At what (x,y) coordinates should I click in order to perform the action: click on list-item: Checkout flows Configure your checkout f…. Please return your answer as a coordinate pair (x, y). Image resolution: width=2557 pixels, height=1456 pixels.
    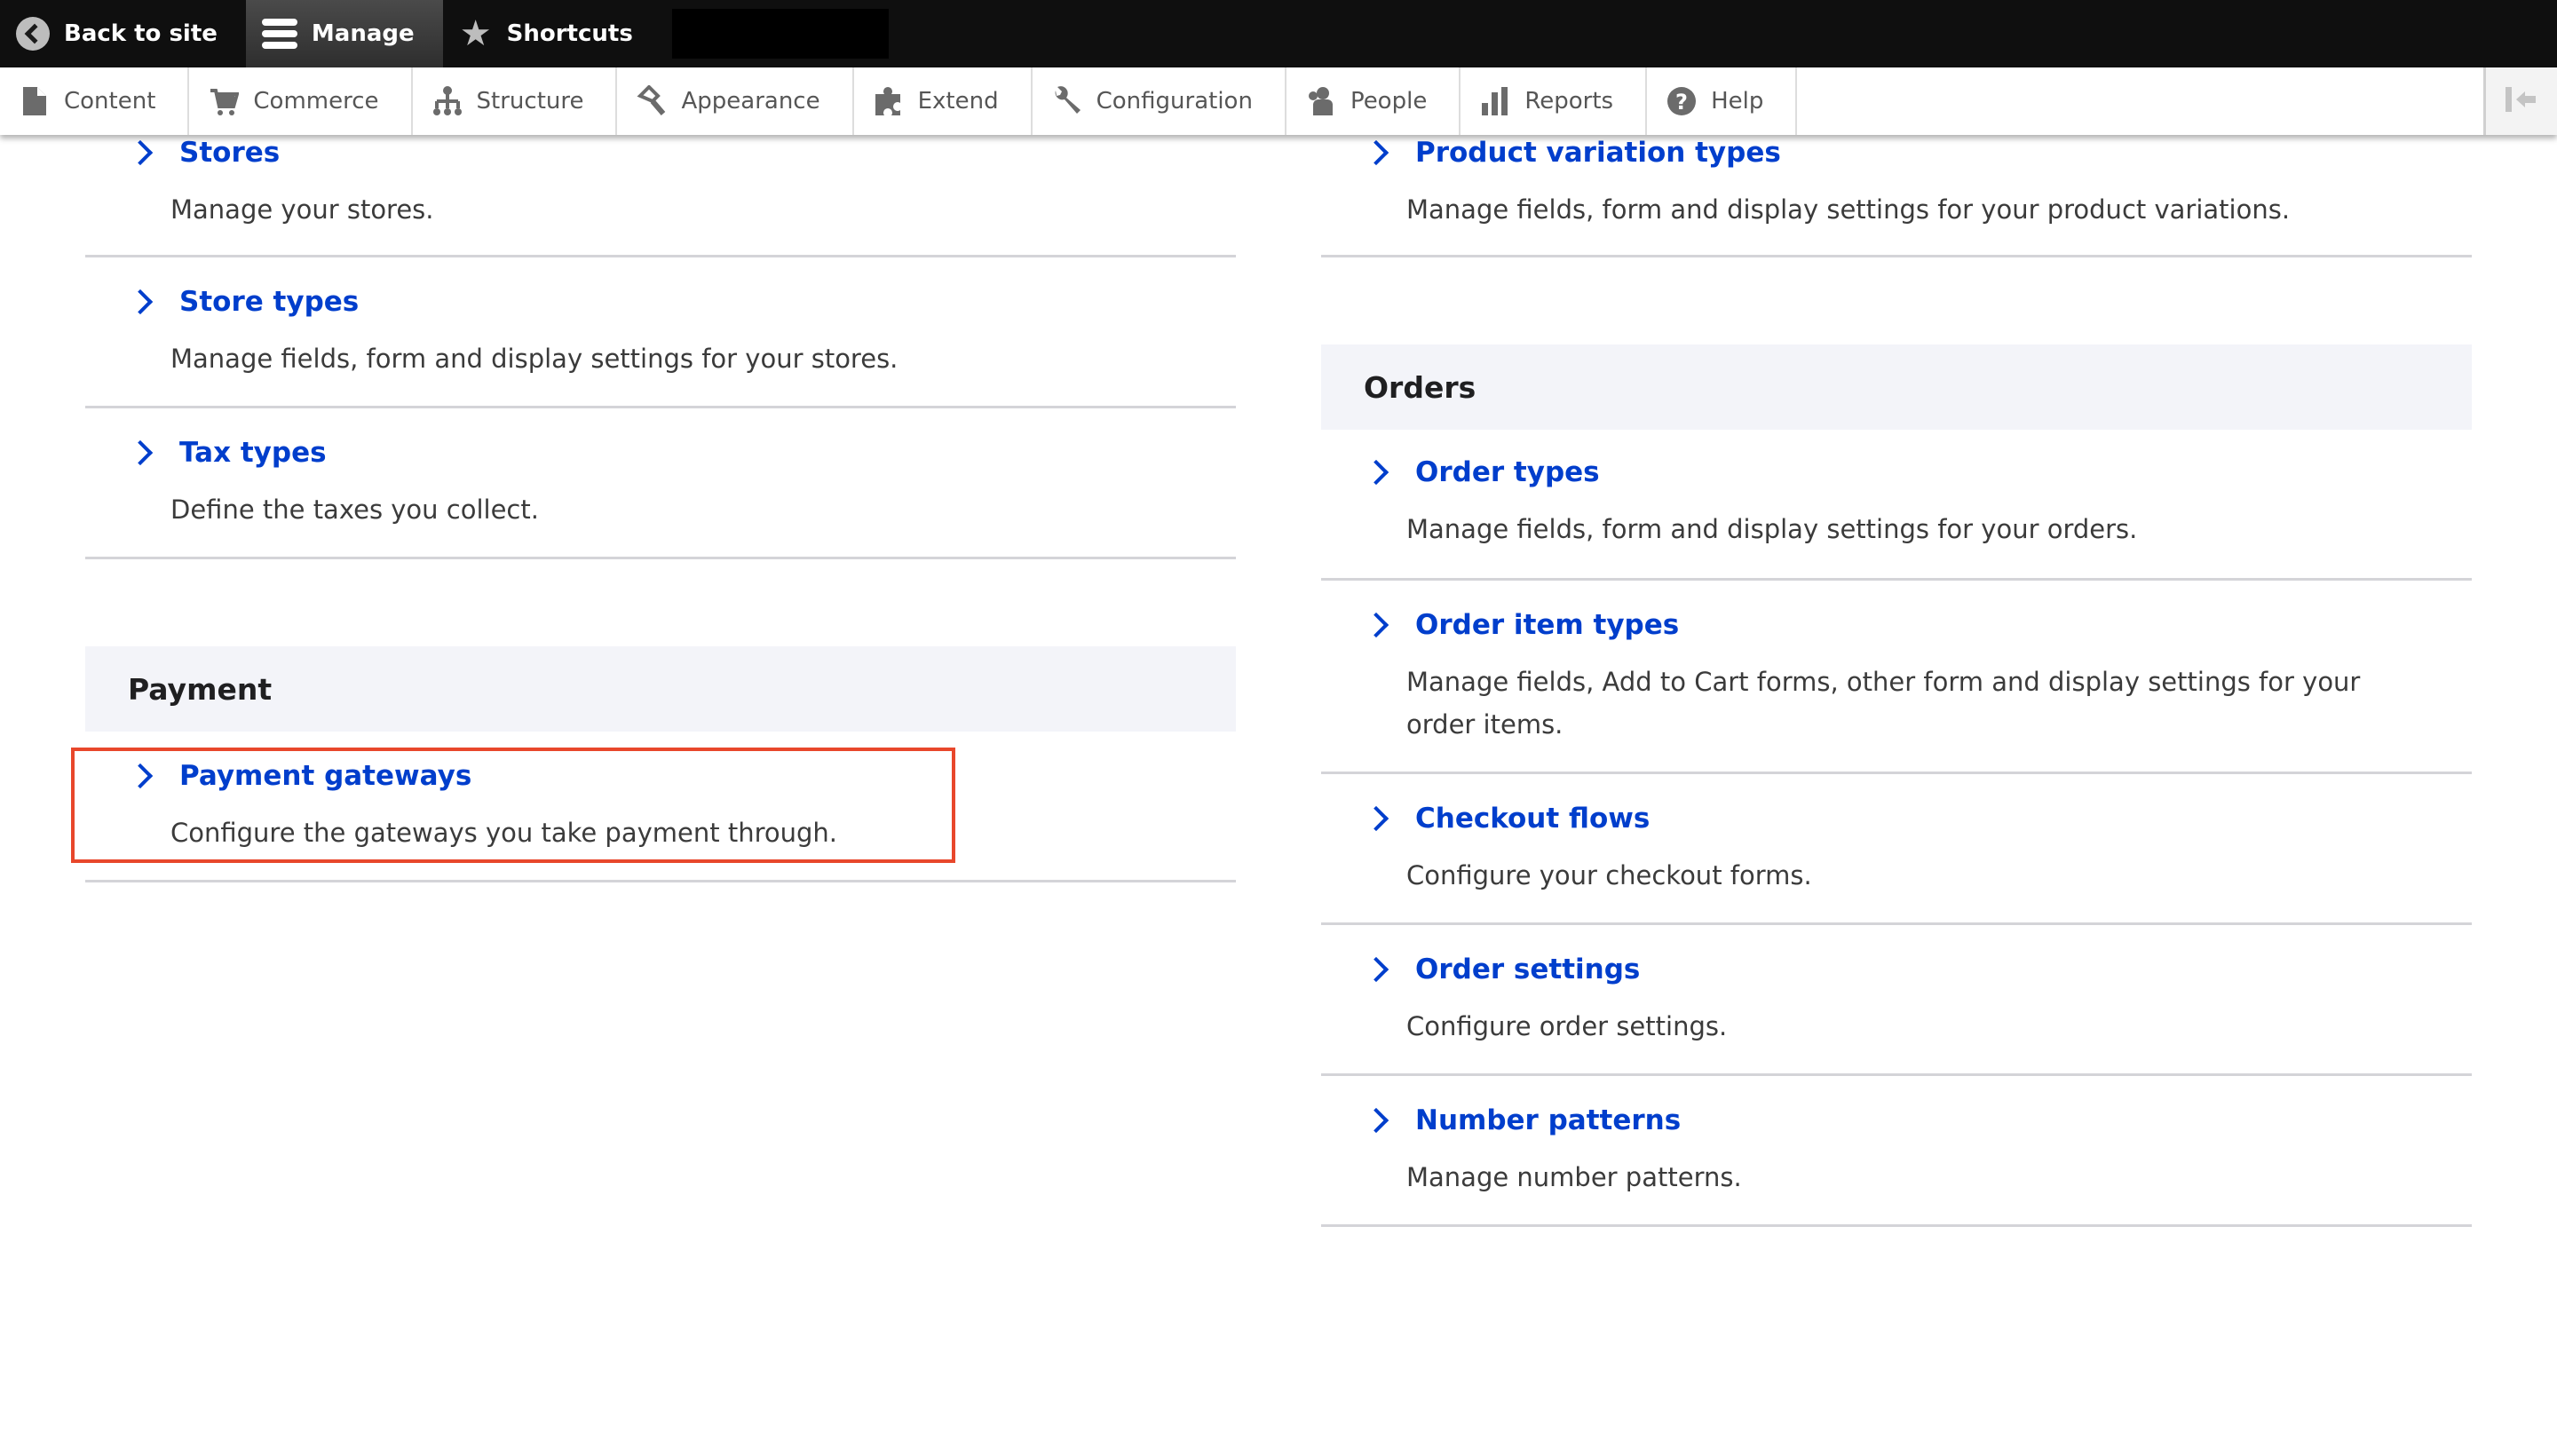
    Looking at the image, I should click on (1896, 849).